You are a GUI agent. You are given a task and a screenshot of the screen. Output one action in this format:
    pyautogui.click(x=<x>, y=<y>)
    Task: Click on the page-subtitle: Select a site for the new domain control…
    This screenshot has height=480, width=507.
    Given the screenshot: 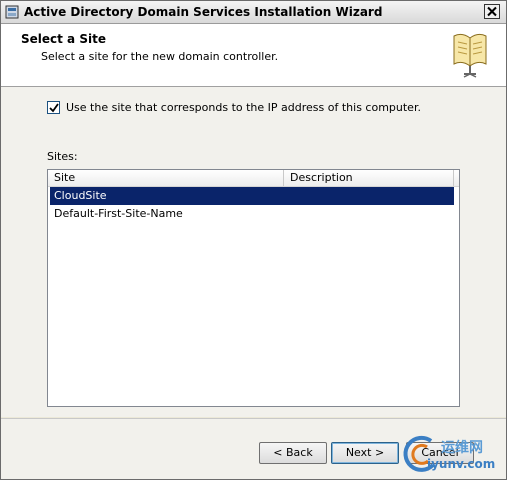 What is the action you would take?
    pyautogui.click(x=160, y=56)
    